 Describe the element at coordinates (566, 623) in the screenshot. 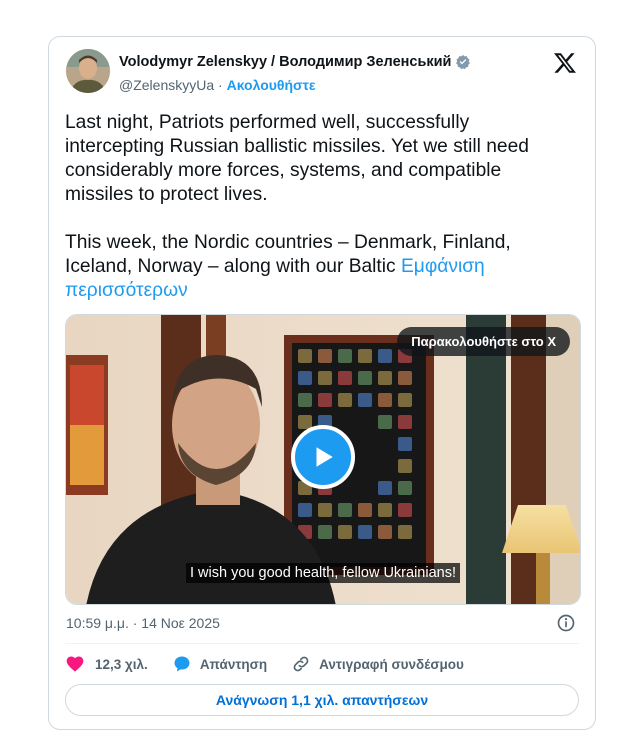

I see `info-icon` at that location.